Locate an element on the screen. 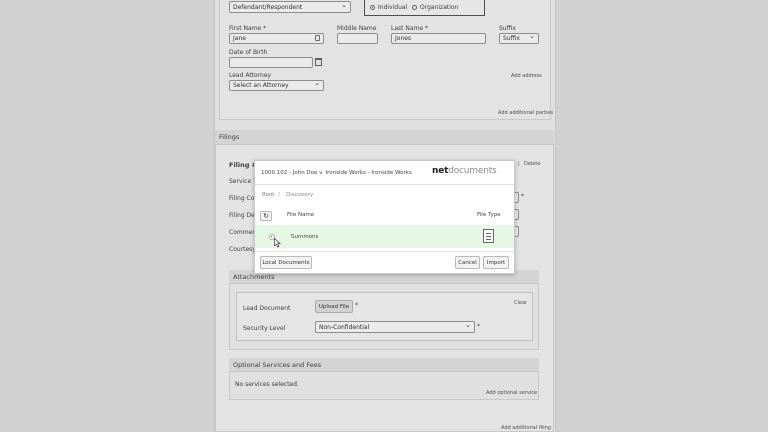  logo-documents: documents is located at coordinates (472, 171).